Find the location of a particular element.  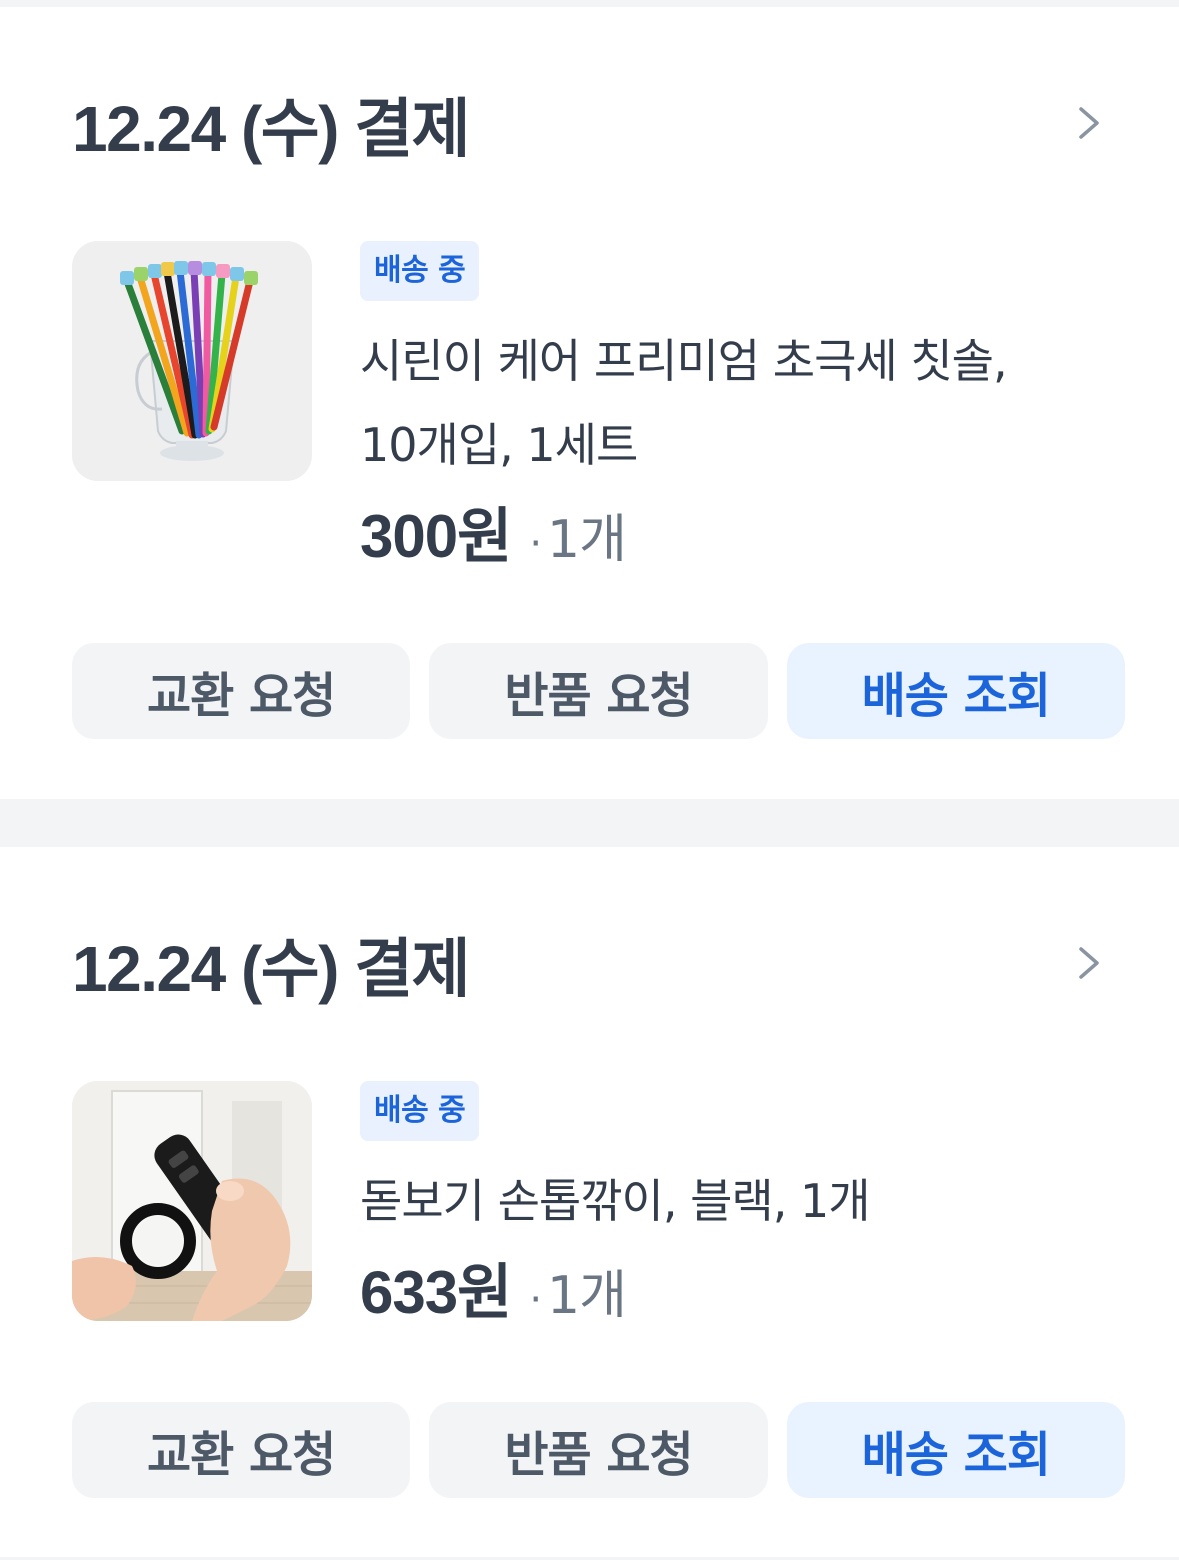

product-name-line: 시린이 케어 프리미엄 초극세 칫솔, is located at coordinates (684, 361).